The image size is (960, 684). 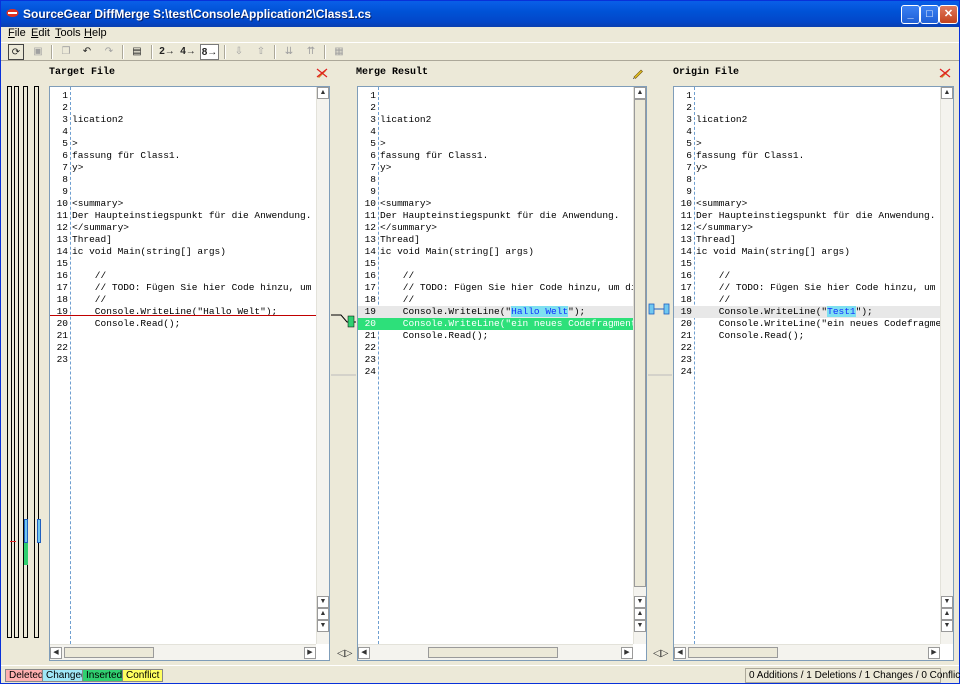 What do you see at coordinates (289, 52) in the screenshot?
I see `next-conflict-icon: ⇊` at bounding box center [289, 52].